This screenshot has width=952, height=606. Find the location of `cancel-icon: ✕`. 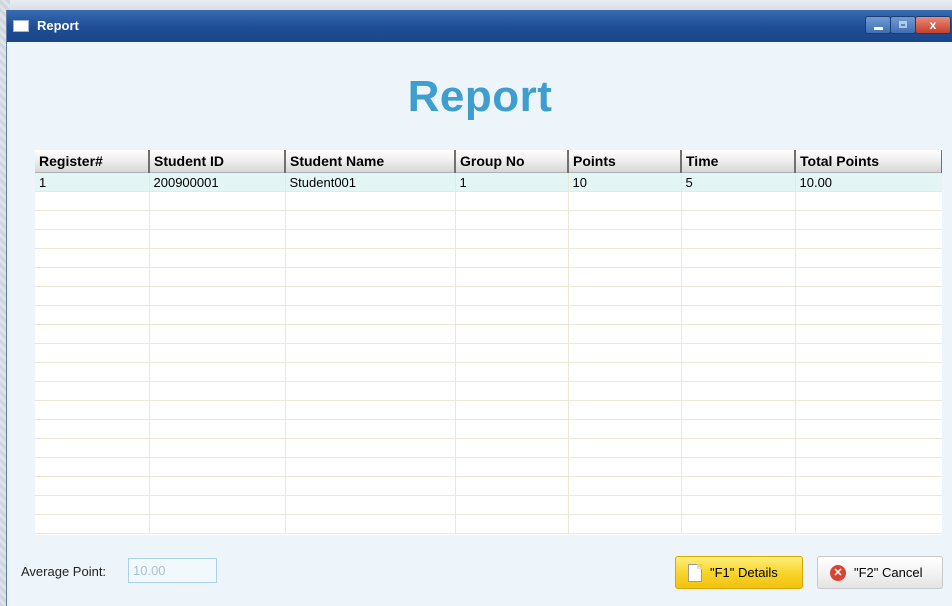

cancel-icon: ✕ is located at coordinates (838, 572).